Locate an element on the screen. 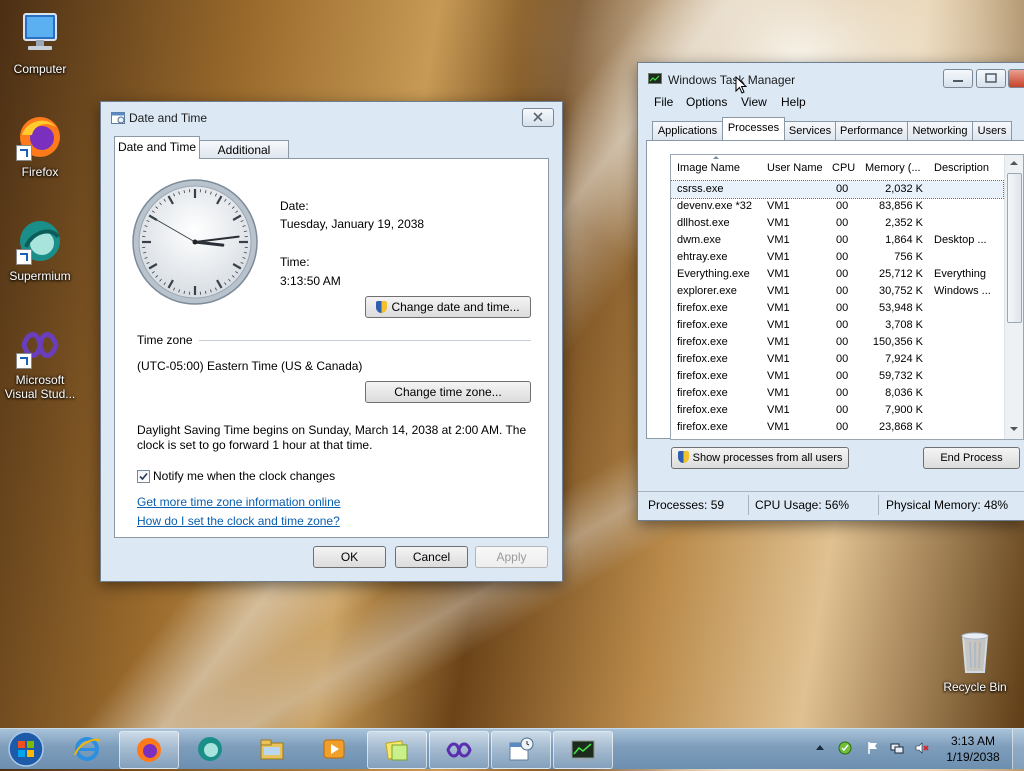 The image size is (1024, 771). column-user-name: User Name is located at coordinates (795, 168).